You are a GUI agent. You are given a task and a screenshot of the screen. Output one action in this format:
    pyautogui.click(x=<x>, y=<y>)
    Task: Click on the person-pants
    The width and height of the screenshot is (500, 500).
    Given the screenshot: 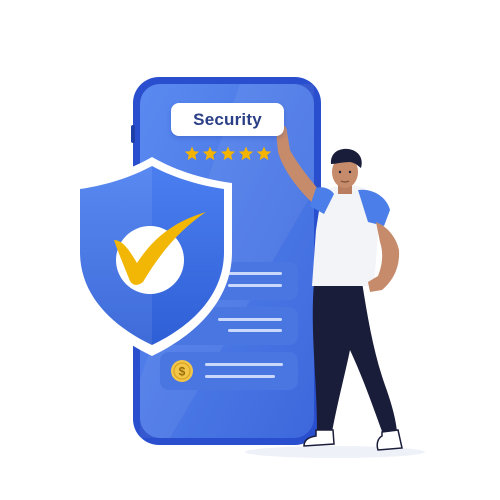 What is the action you would take?
    pyautogui.click(x=354, y=358)
    